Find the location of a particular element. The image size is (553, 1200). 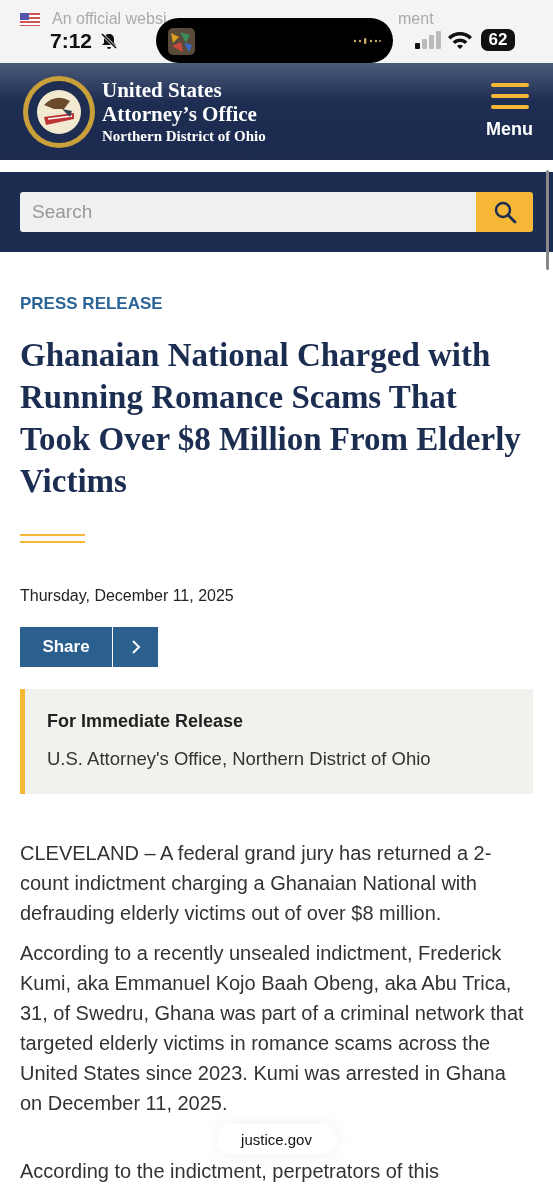

callout-text: U.S. Attorney's Office, Northern District of Ohio is located at coordinates (239, 759).